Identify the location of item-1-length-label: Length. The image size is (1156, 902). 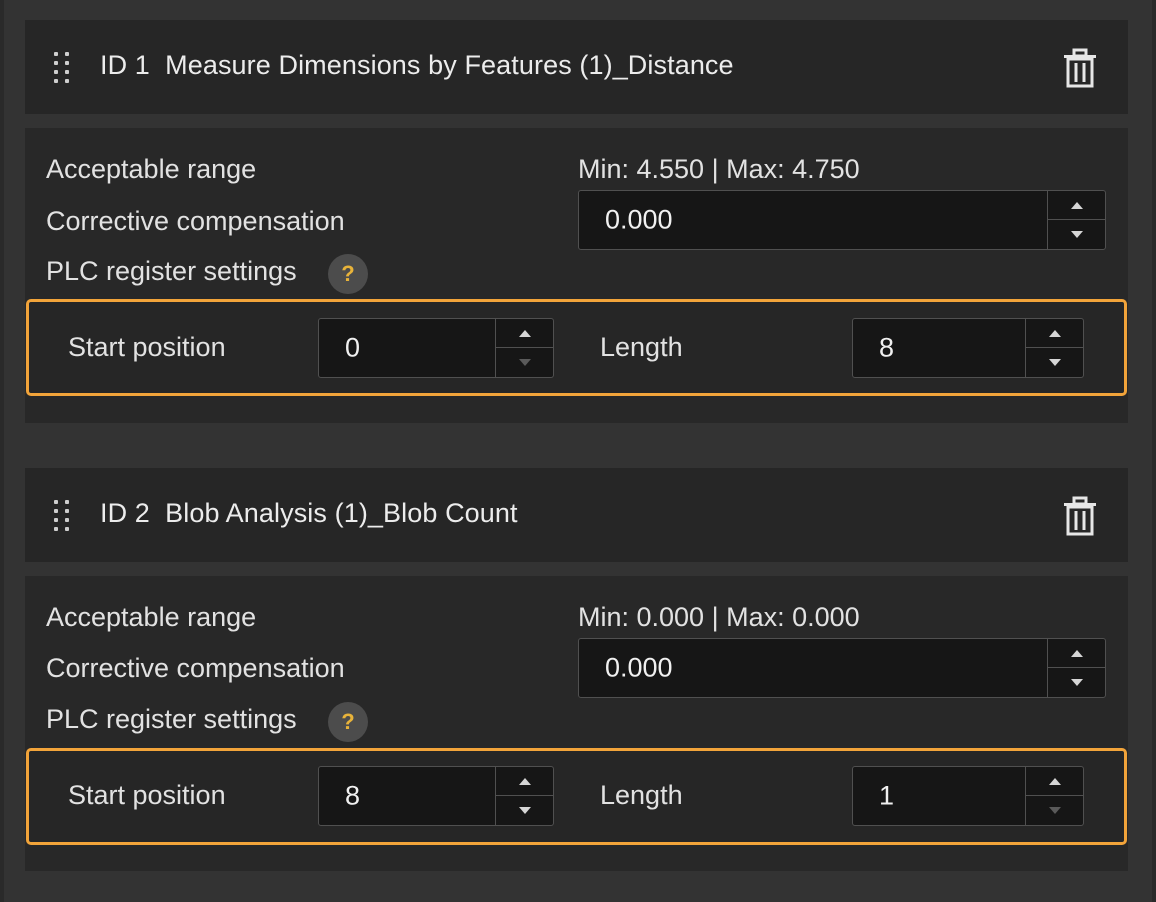
(641, 347).